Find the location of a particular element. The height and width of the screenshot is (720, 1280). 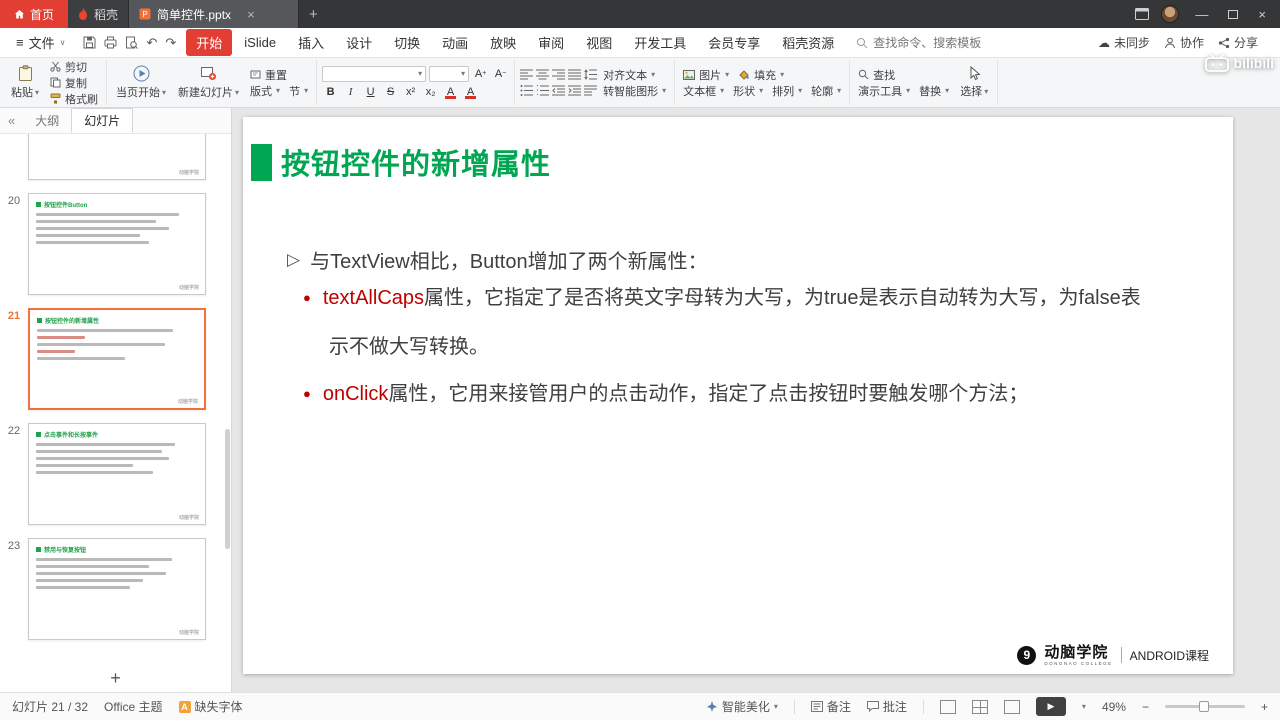

tab-animation: 动画 is located at coordinates (455, 42).